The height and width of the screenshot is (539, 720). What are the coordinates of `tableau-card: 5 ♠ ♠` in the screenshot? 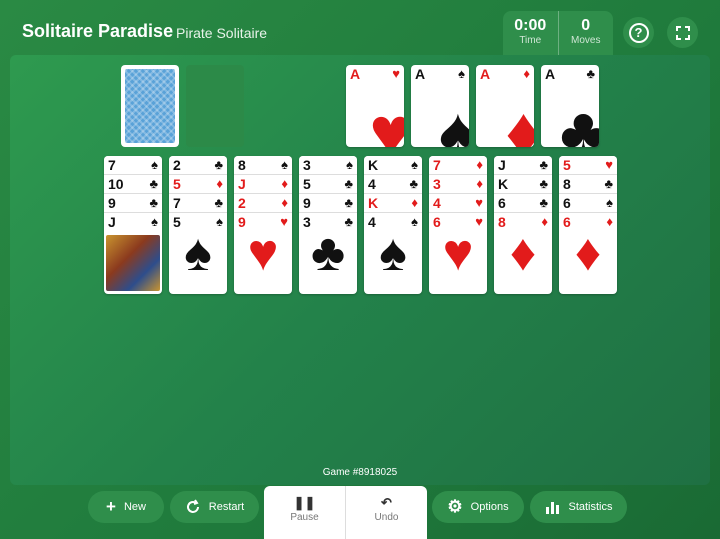 It's located at (198, 253).